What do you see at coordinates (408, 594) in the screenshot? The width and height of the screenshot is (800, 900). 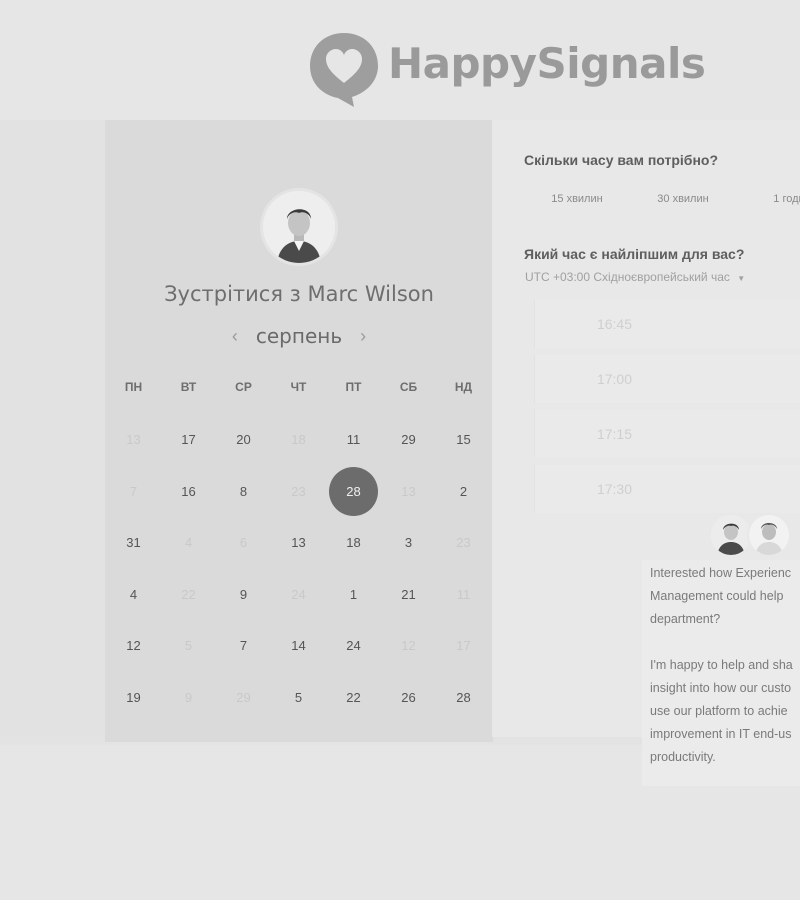 I see `calendar-day: 21` at bounding box center [408, 594].